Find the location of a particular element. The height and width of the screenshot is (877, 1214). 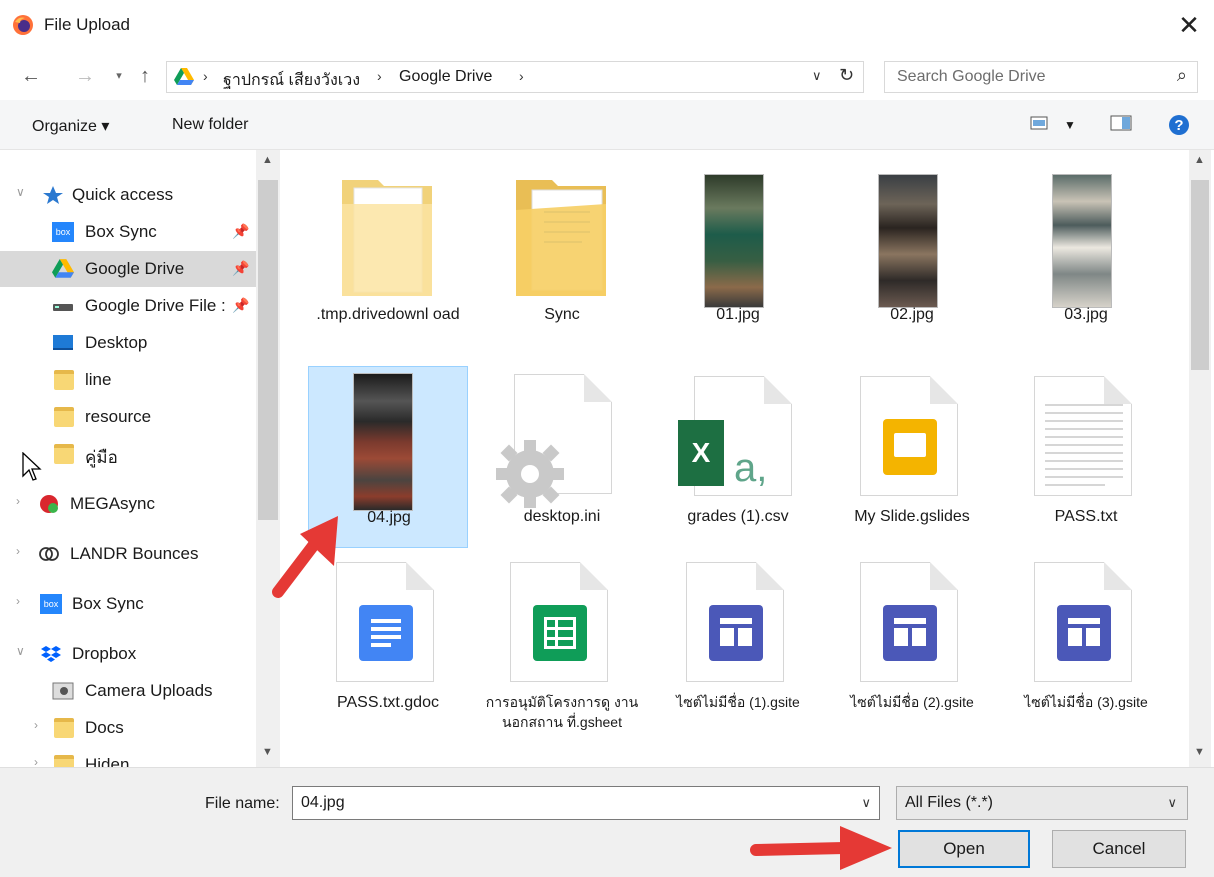

preview-pane-icon is located at coordinates (1121, 123).